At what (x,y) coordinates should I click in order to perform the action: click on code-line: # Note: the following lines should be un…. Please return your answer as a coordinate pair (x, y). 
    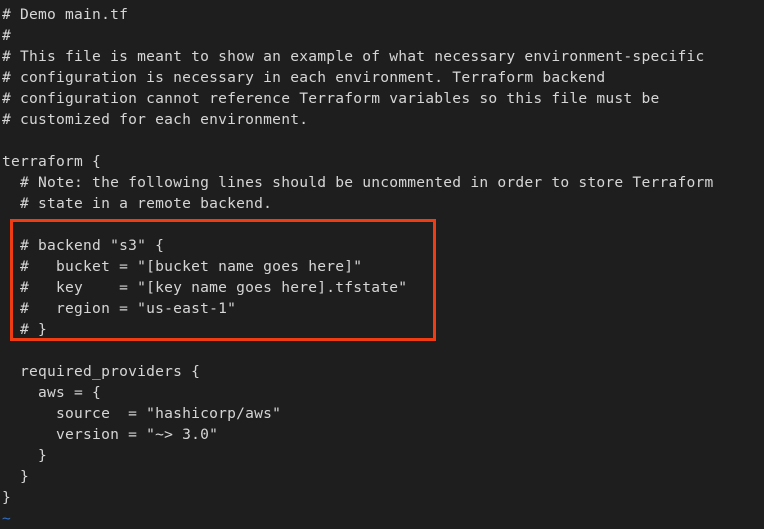
    Looking at the image, I should click on (358, 182).